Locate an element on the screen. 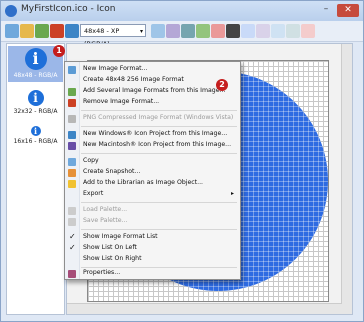 The image size is (364, 322). camera-icon is located at coordinates (72, 173).